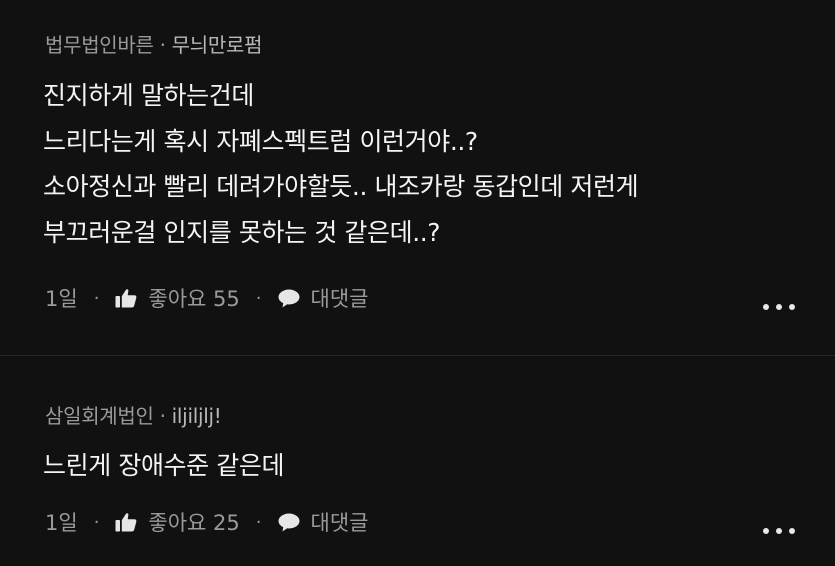 The width and height of the screenshot is (835, 566). I want to click on author-nickname: 무늬만로펌, so click(217, 45).